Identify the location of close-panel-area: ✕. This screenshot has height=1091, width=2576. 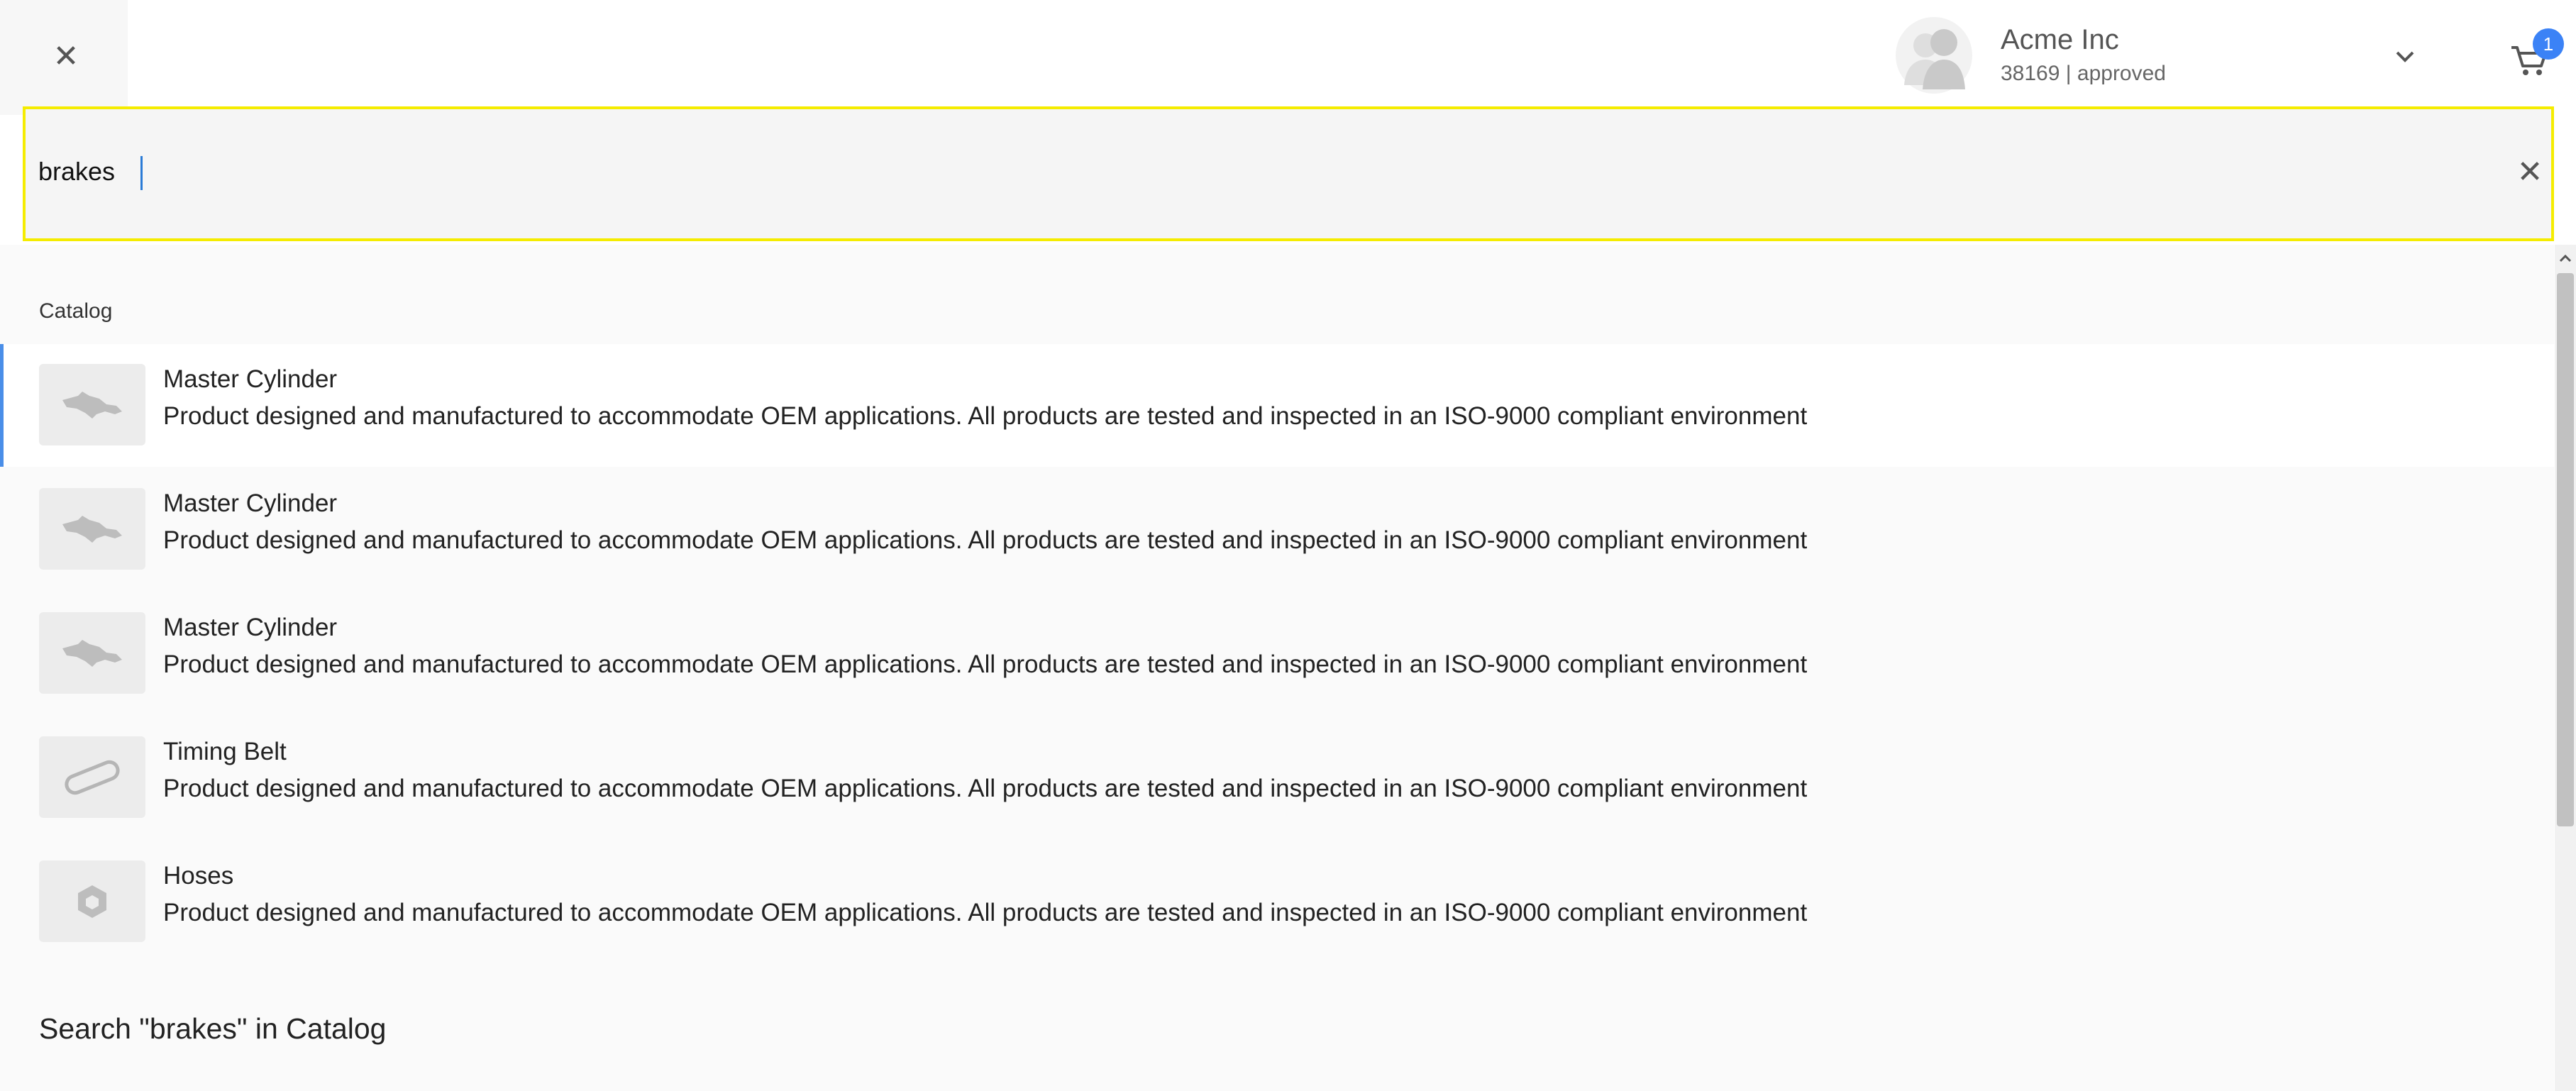
(64, 57).